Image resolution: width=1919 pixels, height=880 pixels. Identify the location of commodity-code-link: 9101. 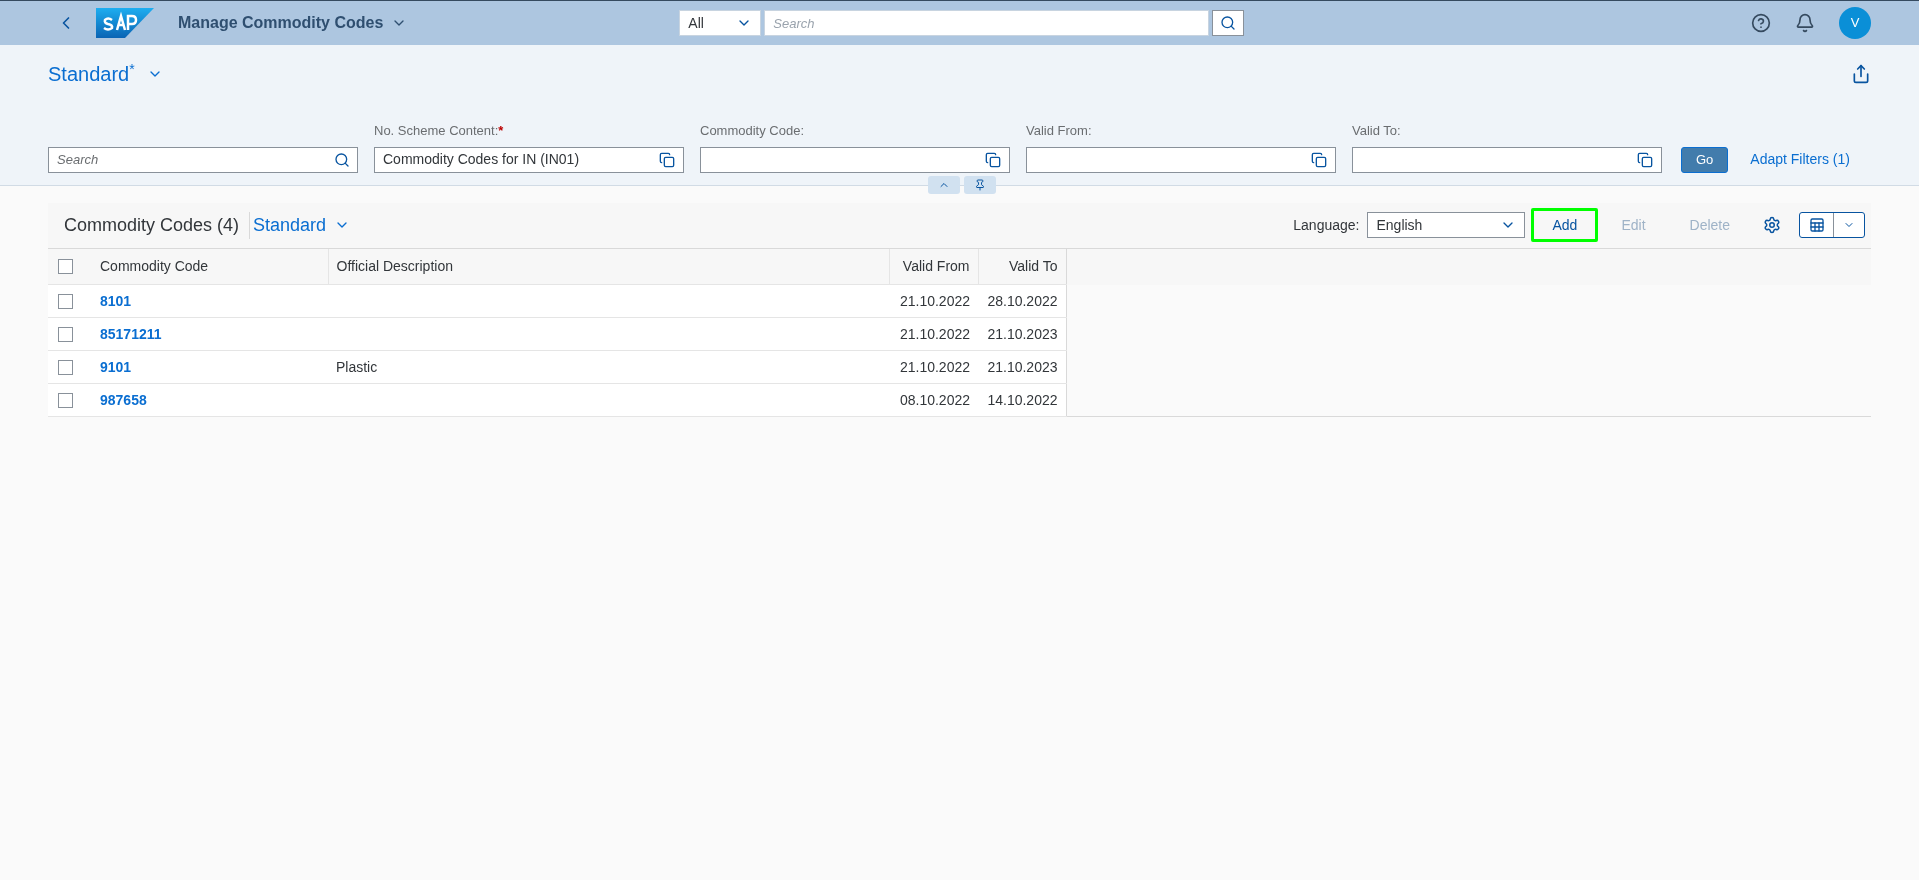
(116, 366).